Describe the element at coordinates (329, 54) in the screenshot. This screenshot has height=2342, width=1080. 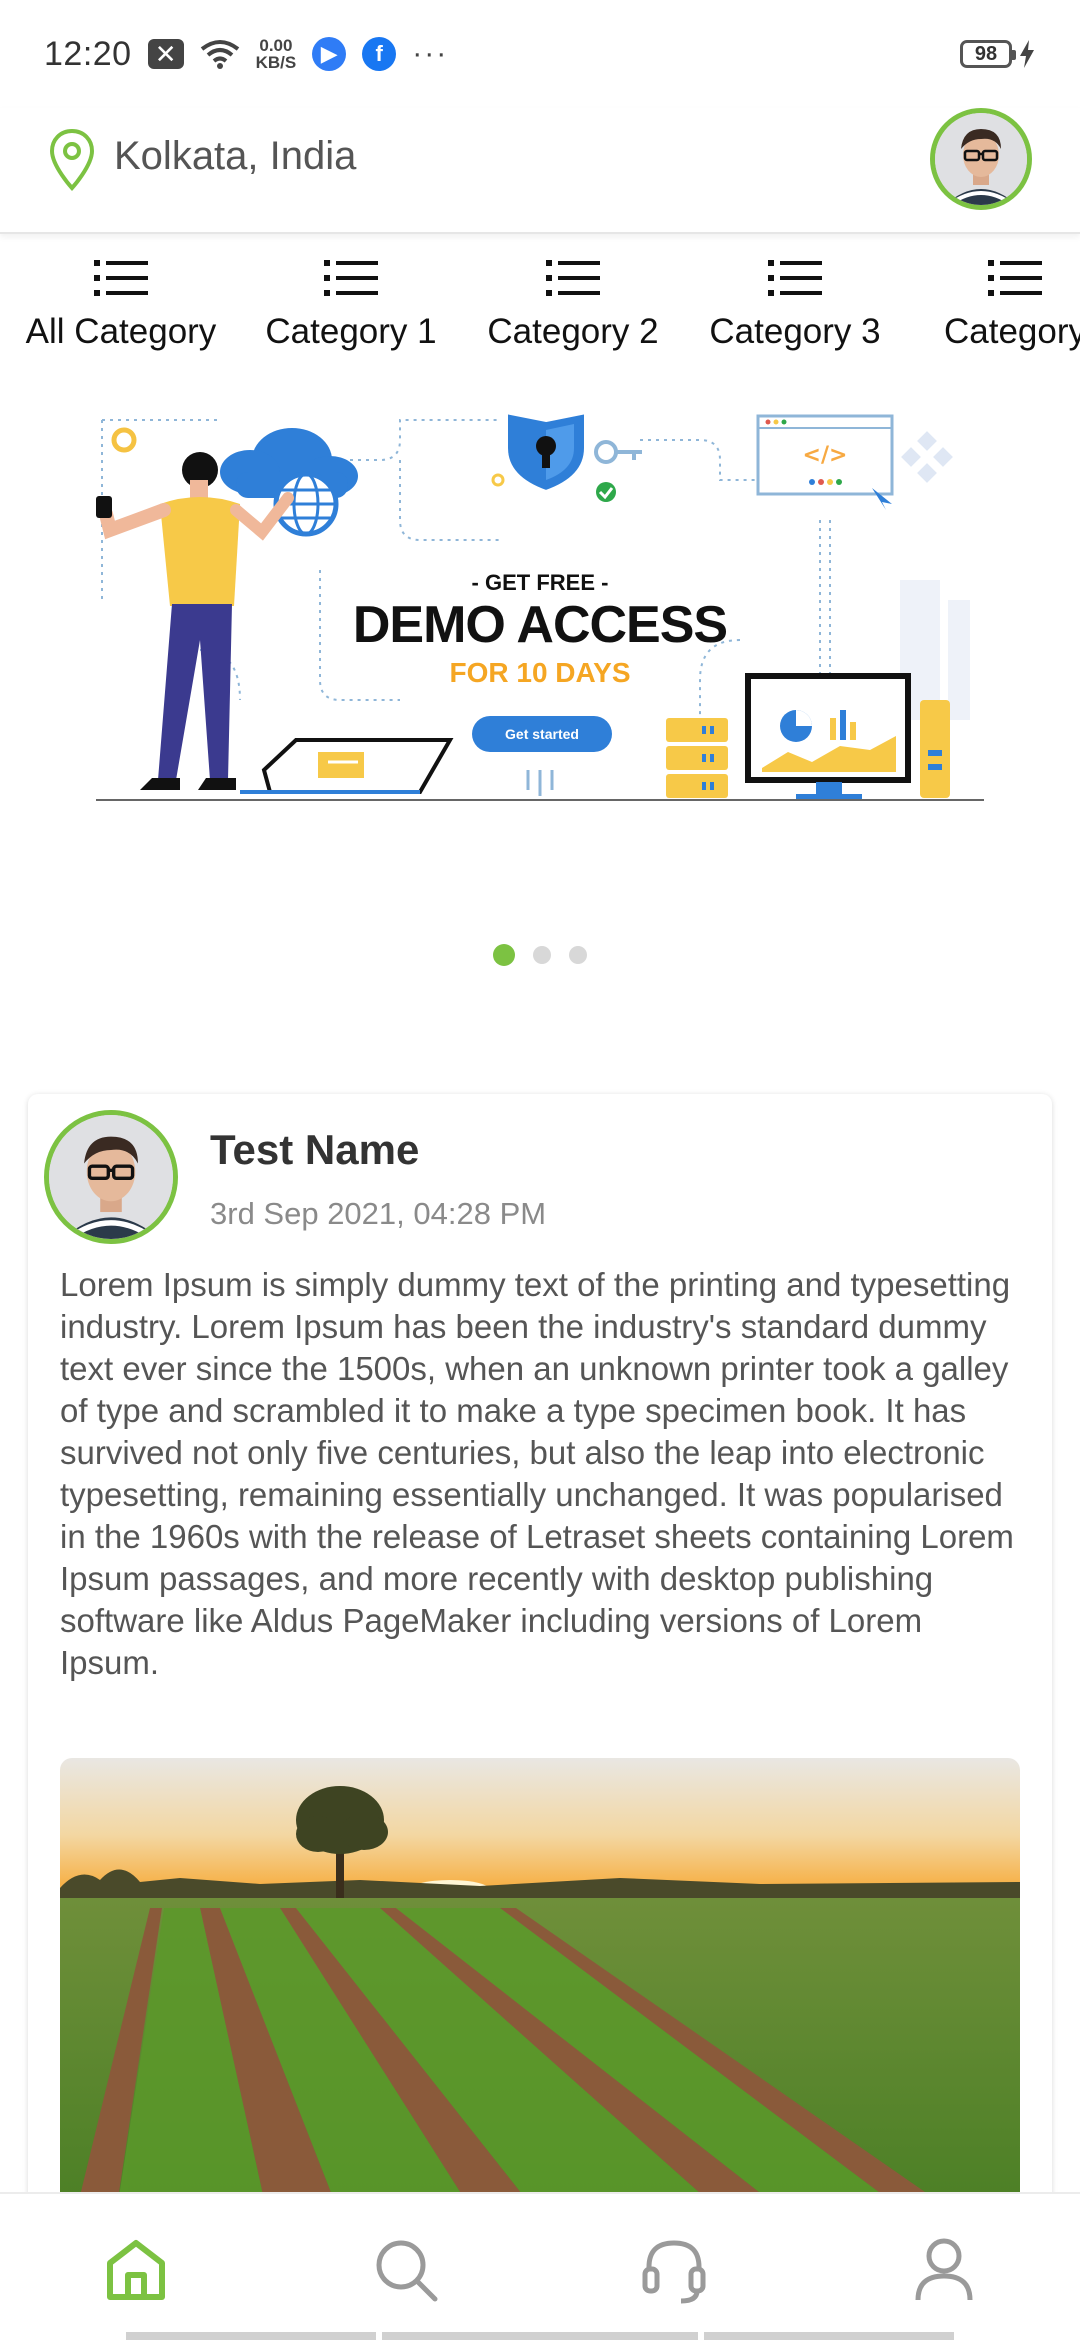
I see `play-app-icon: ▶` at that location.